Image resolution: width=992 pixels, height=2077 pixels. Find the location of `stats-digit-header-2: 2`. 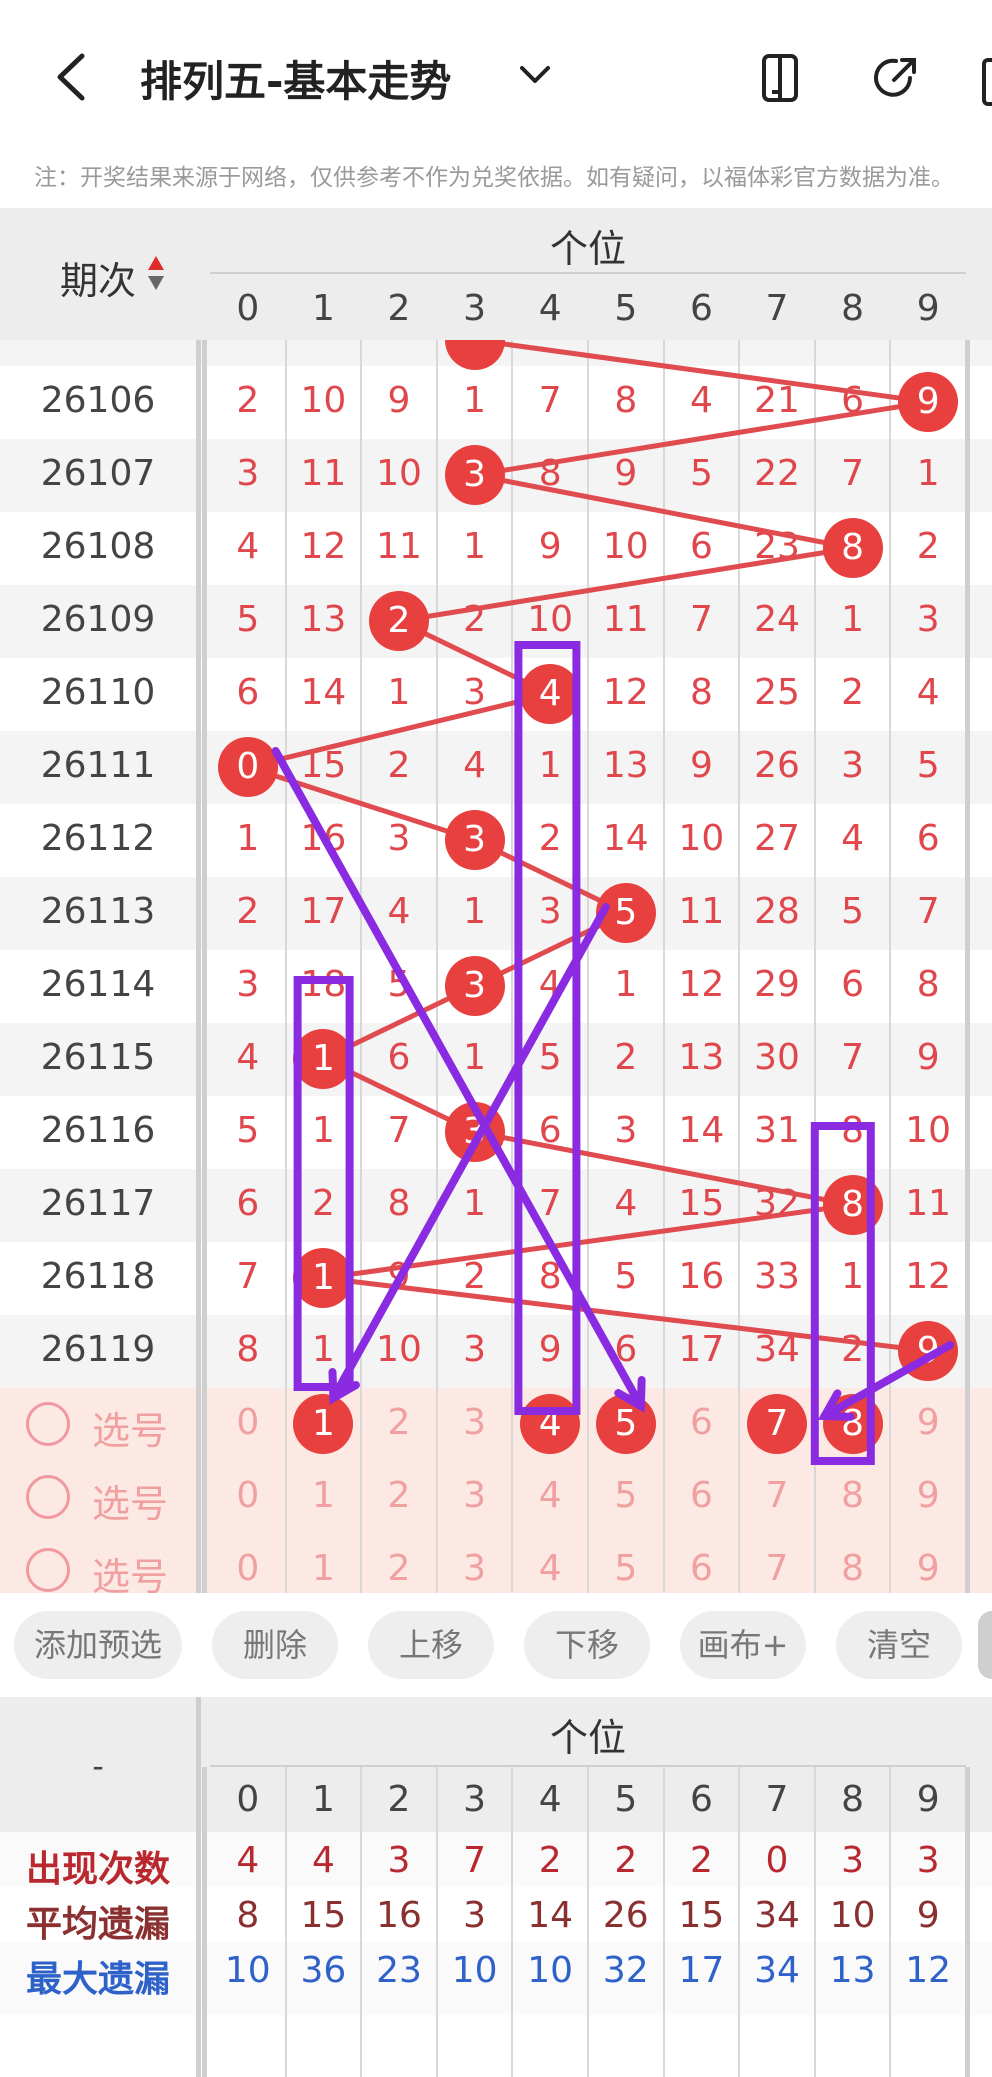

stats-digit-header-2: 2 is located at coordinates (399, 1799).